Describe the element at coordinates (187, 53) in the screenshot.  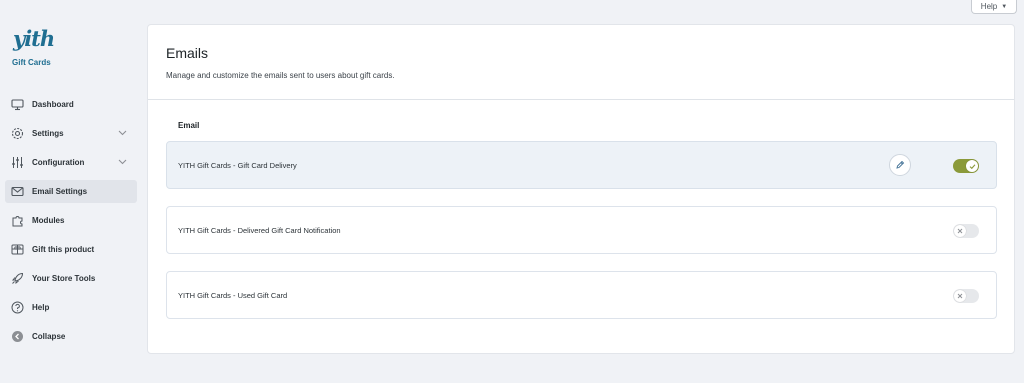
I see `page-title: Emails` at that location.